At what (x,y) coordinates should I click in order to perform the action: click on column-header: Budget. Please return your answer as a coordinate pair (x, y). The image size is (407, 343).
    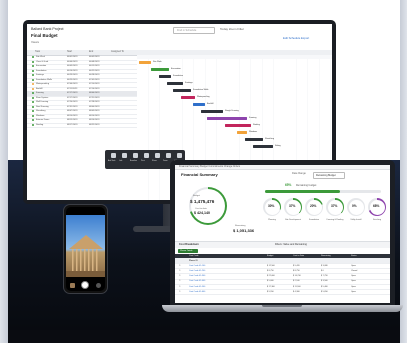
    Looking at the image, I should click on (270, 256).